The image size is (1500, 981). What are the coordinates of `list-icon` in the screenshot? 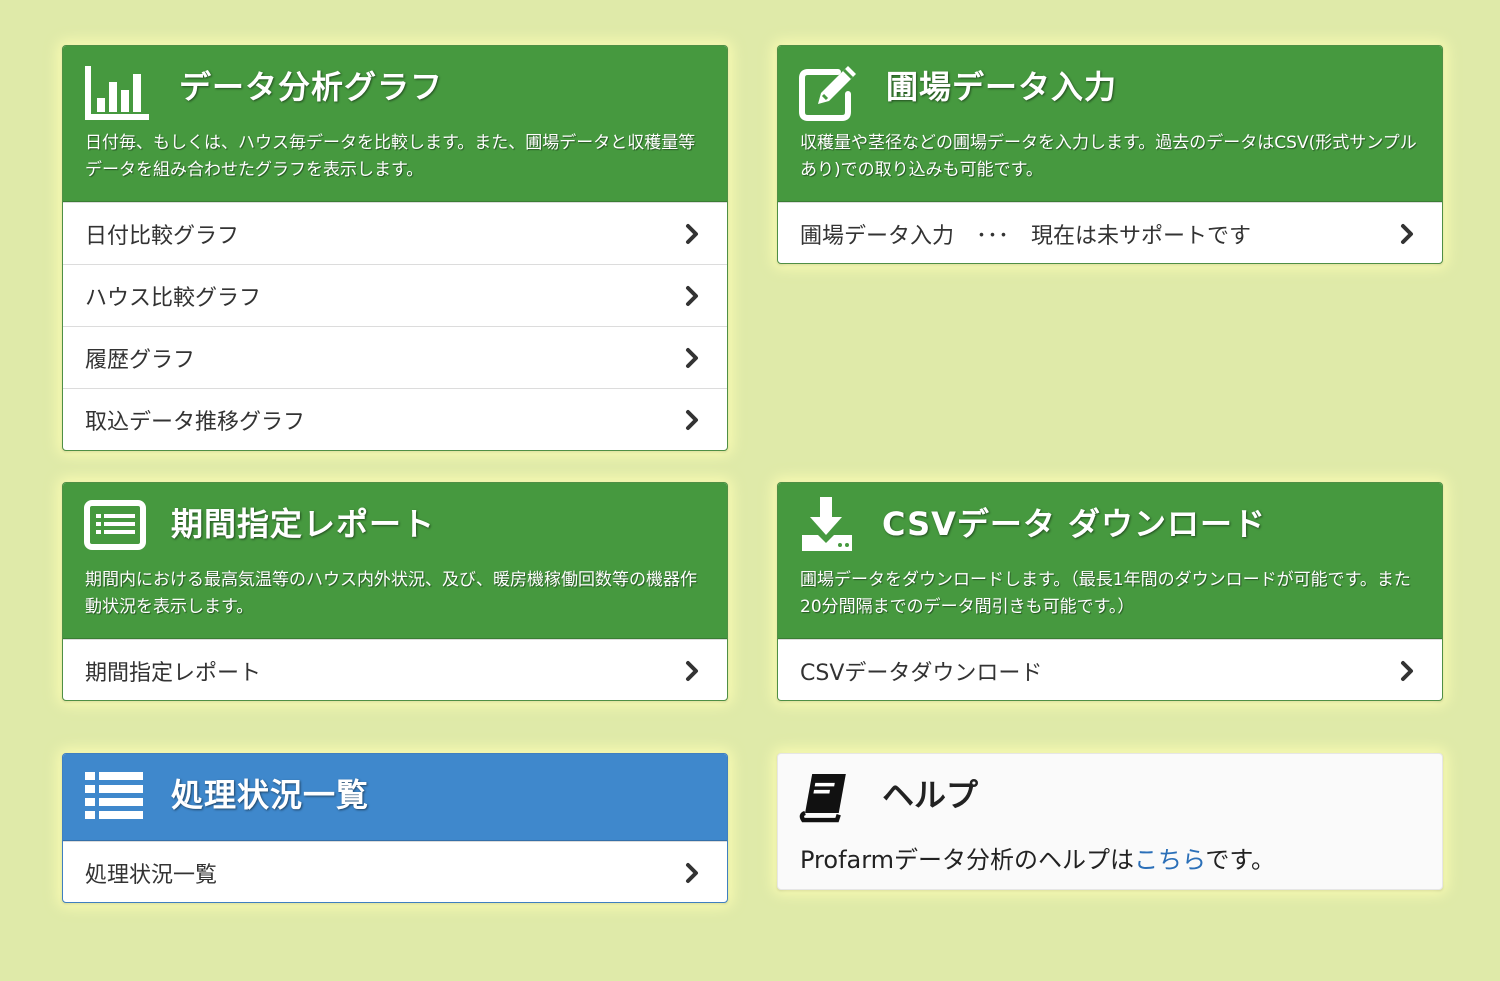 It's located at (114, 795).